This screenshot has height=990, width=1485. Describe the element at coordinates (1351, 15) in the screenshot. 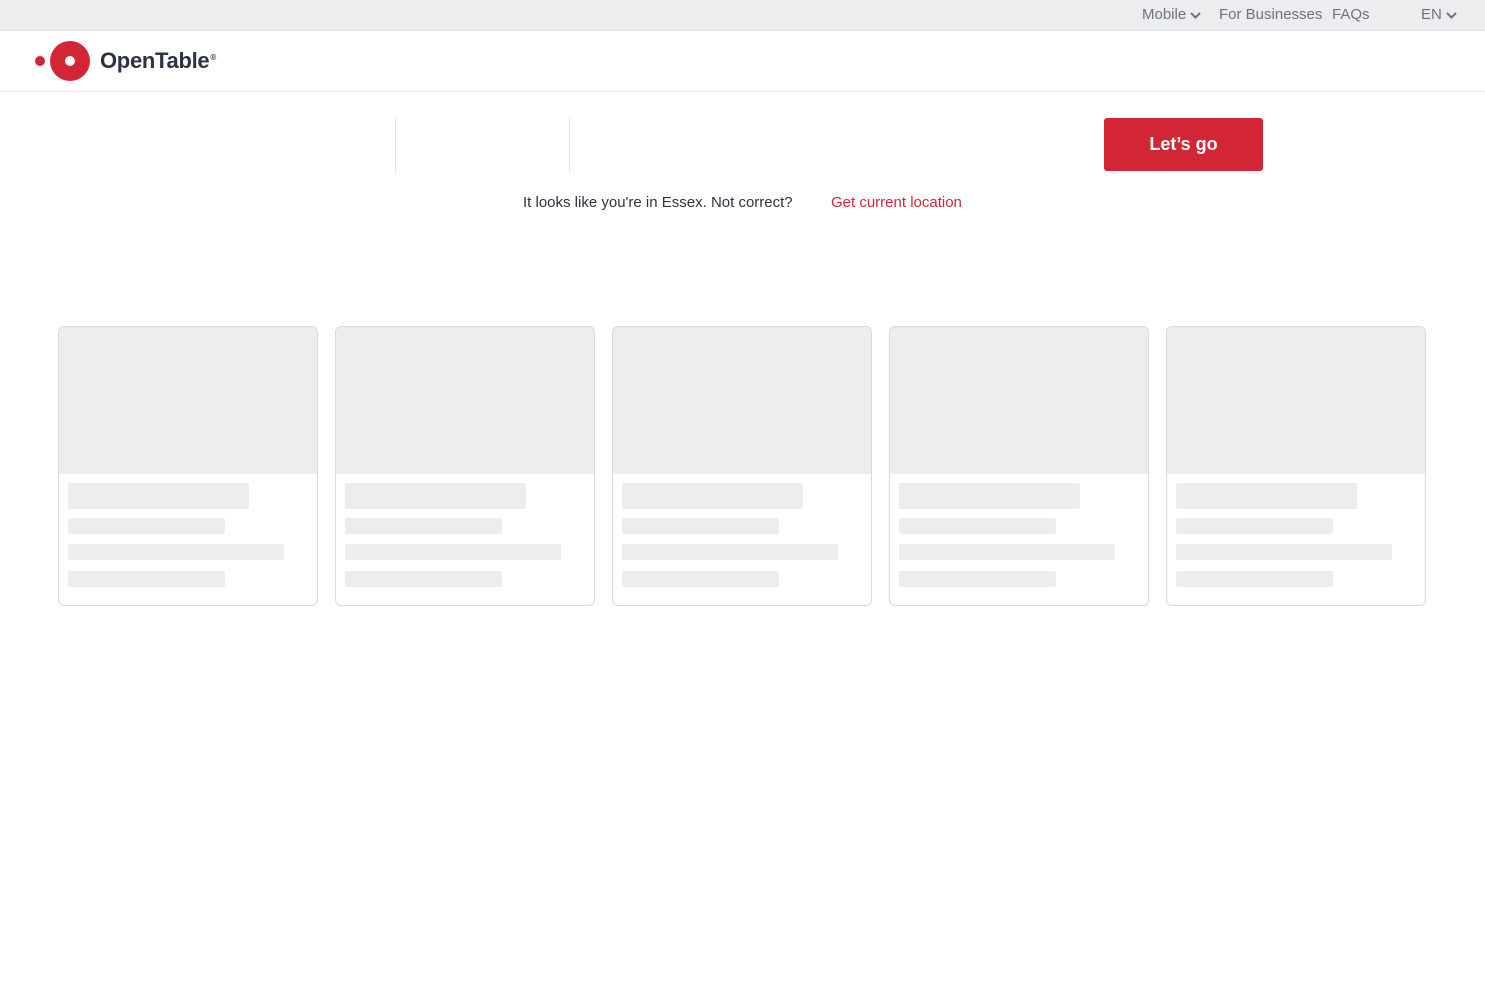

I see `faqs-link: FAQs` at that location.